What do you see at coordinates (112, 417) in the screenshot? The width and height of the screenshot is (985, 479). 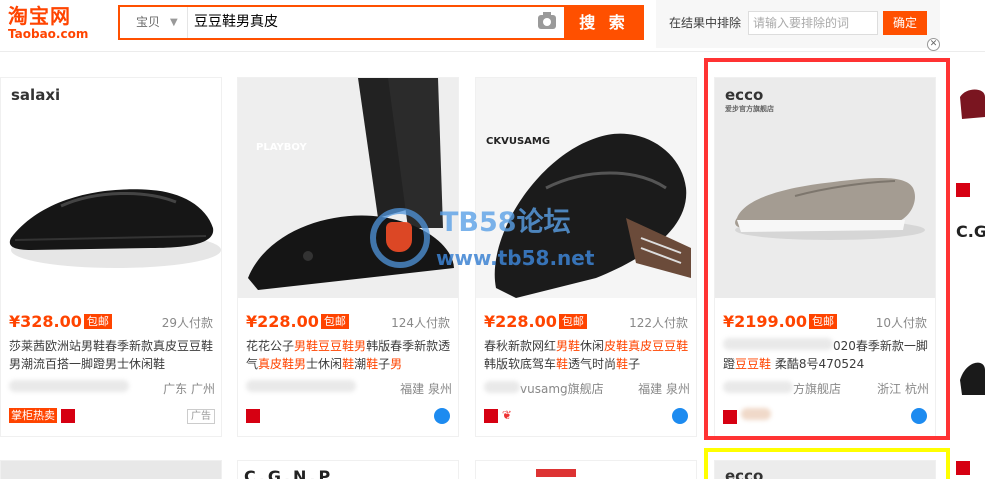 I see `icons-row: 掌柜热卖 广告` at bounding box center [112, 417].